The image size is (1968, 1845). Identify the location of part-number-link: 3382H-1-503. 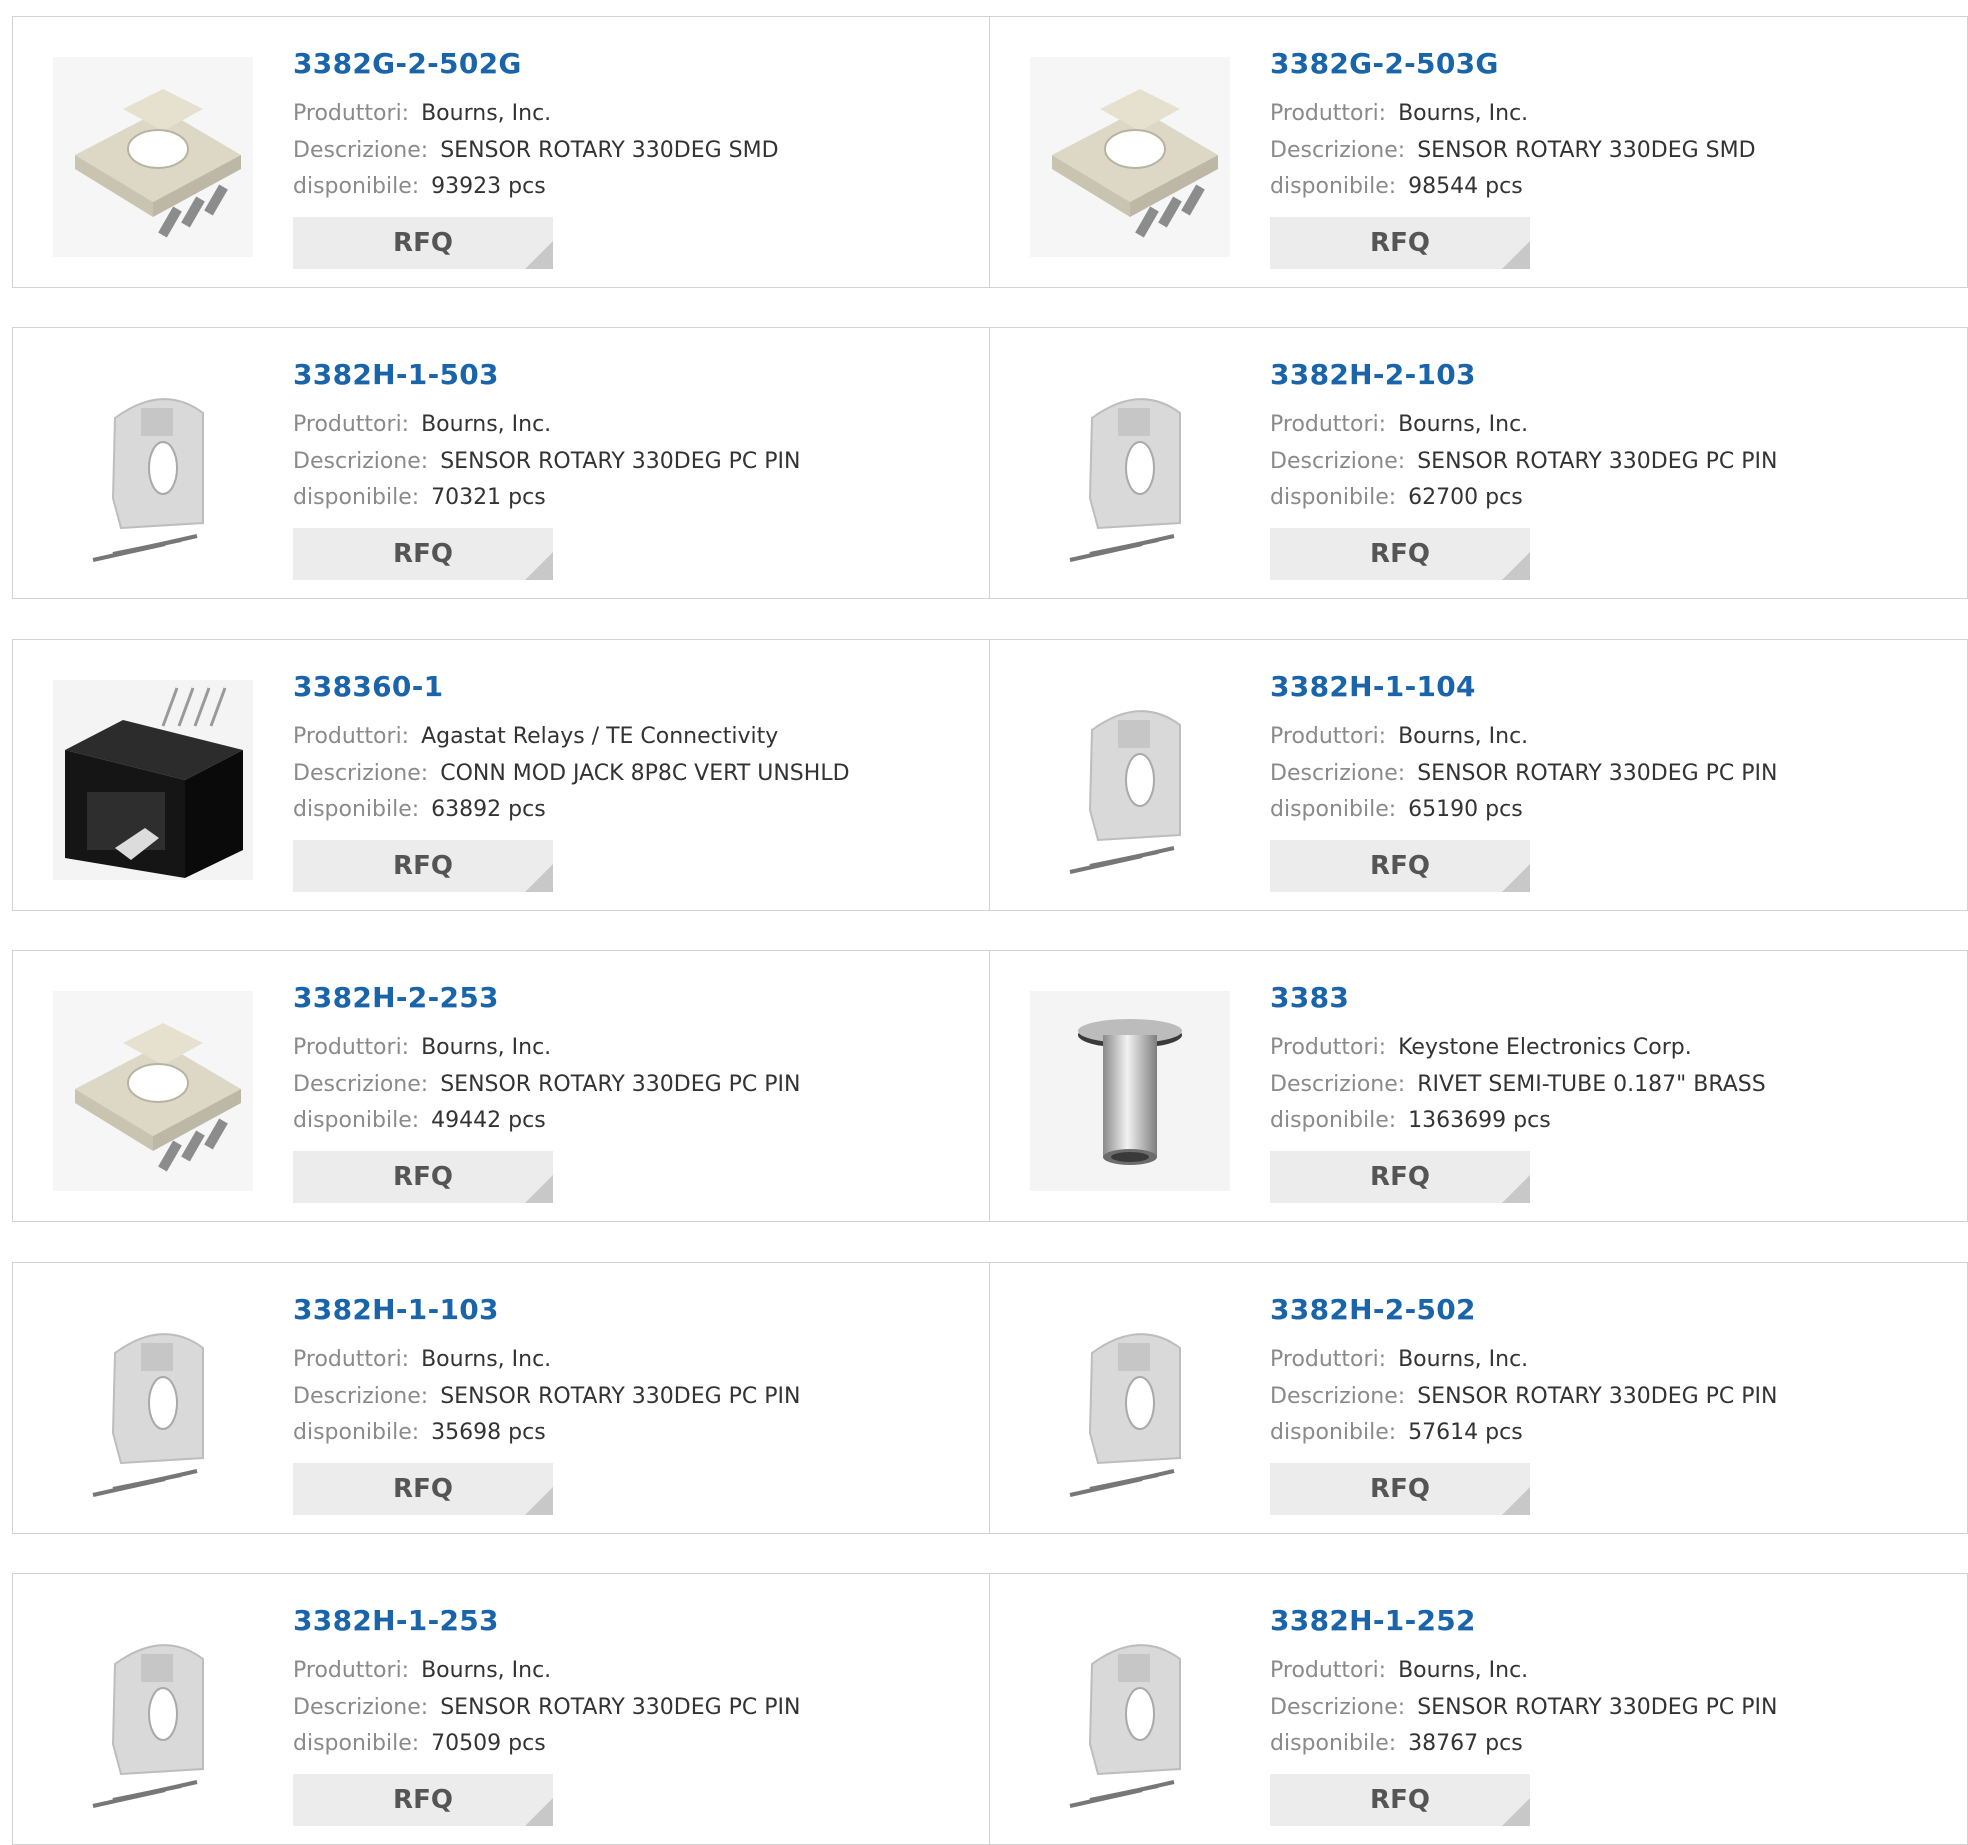
(396, 374).